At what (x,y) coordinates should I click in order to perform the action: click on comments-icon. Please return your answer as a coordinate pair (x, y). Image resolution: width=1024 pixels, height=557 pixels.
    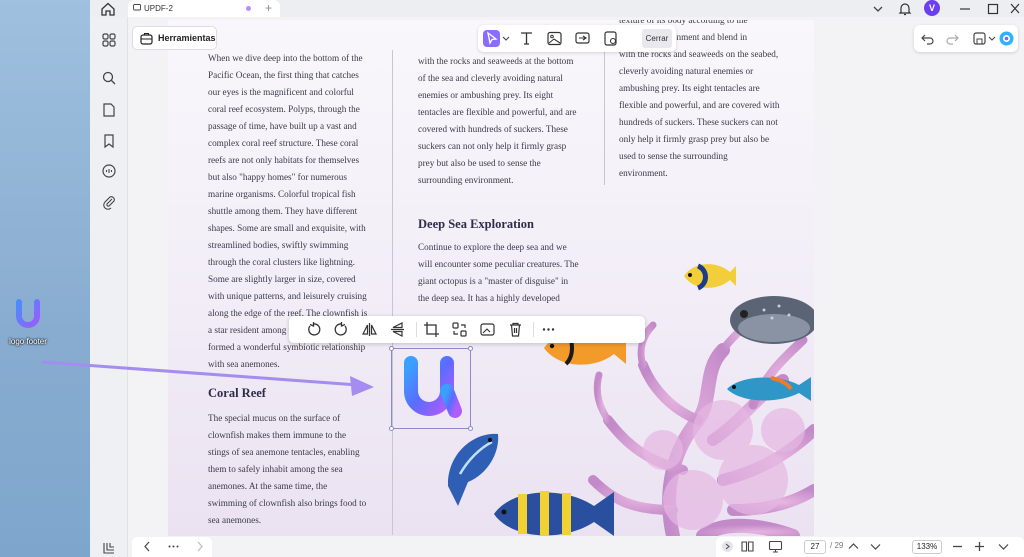
    Looking at the image, I should click on (109, 171).